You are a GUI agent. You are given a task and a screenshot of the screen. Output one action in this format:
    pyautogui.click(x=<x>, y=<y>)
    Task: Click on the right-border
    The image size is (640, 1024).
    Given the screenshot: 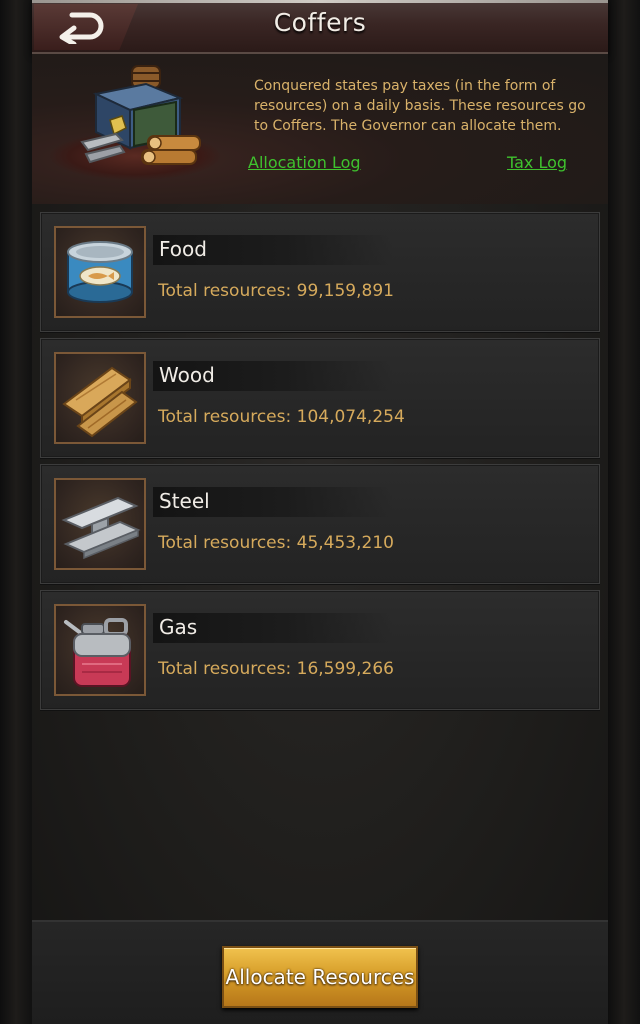 What is the action you would take?
    pyautogui.click(x=624, y=512)
    